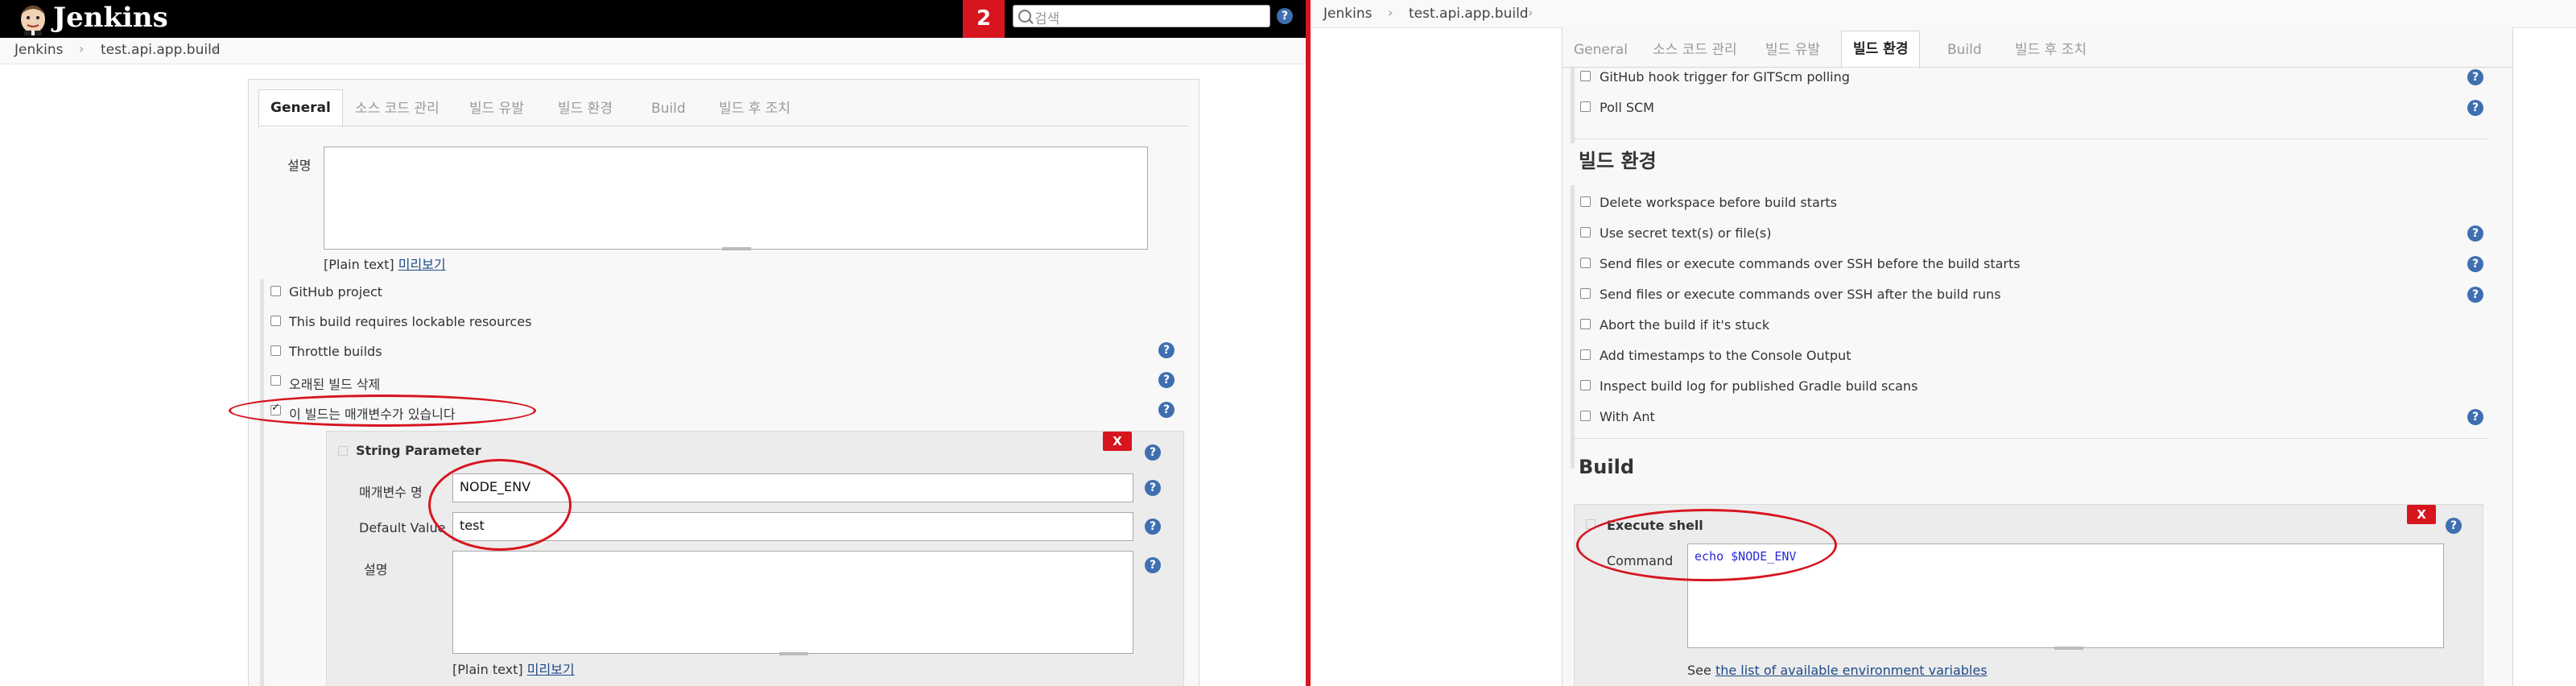 The width and height of the screenshot is (2576, 686). I want to click on default-value-label: Default Value, so click(402, 527).